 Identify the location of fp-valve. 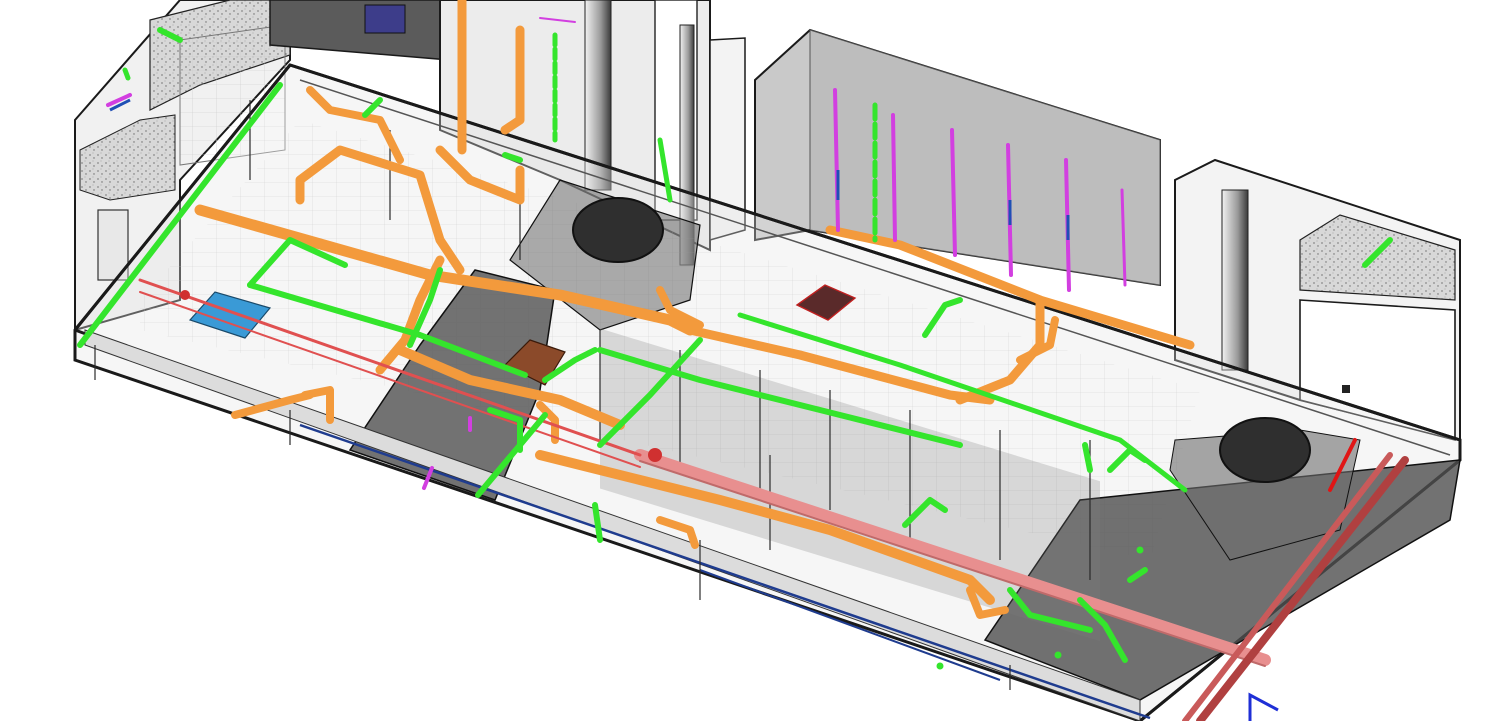
(655, 455).